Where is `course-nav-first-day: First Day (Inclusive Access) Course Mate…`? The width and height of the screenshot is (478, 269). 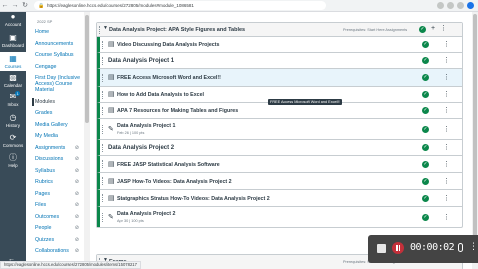
course-nav-first-day: First Day (Inclusive Access) Course Mate… is located at coordinates (58, 87).